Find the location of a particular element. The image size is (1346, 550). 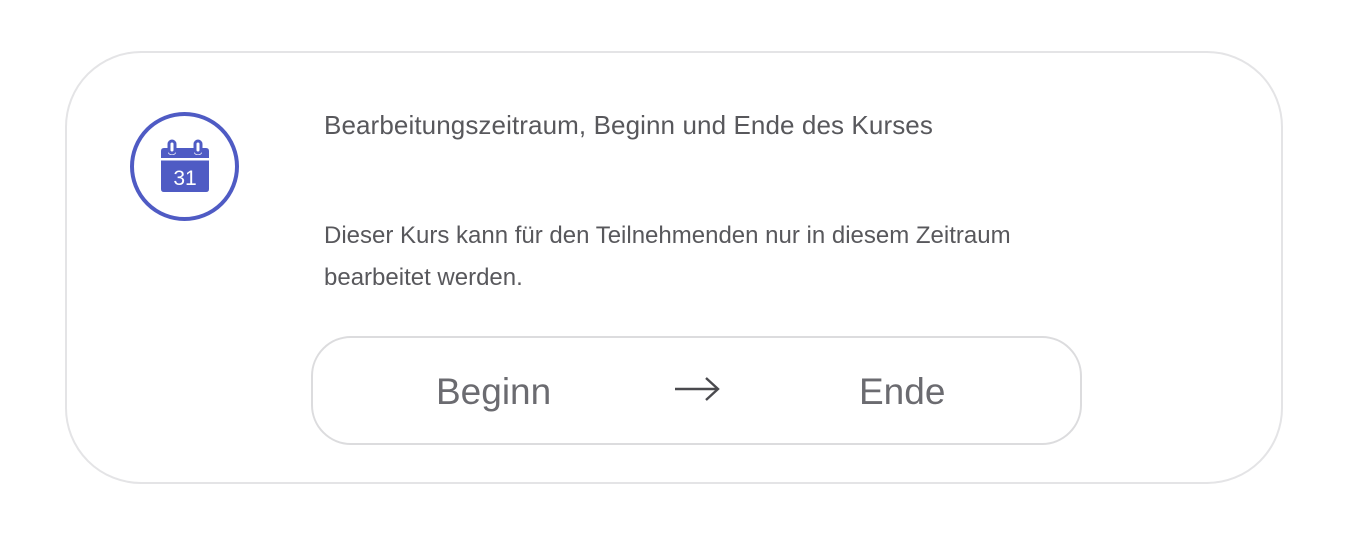

start-date-field: Beginn is located at coordinates (493, 390).